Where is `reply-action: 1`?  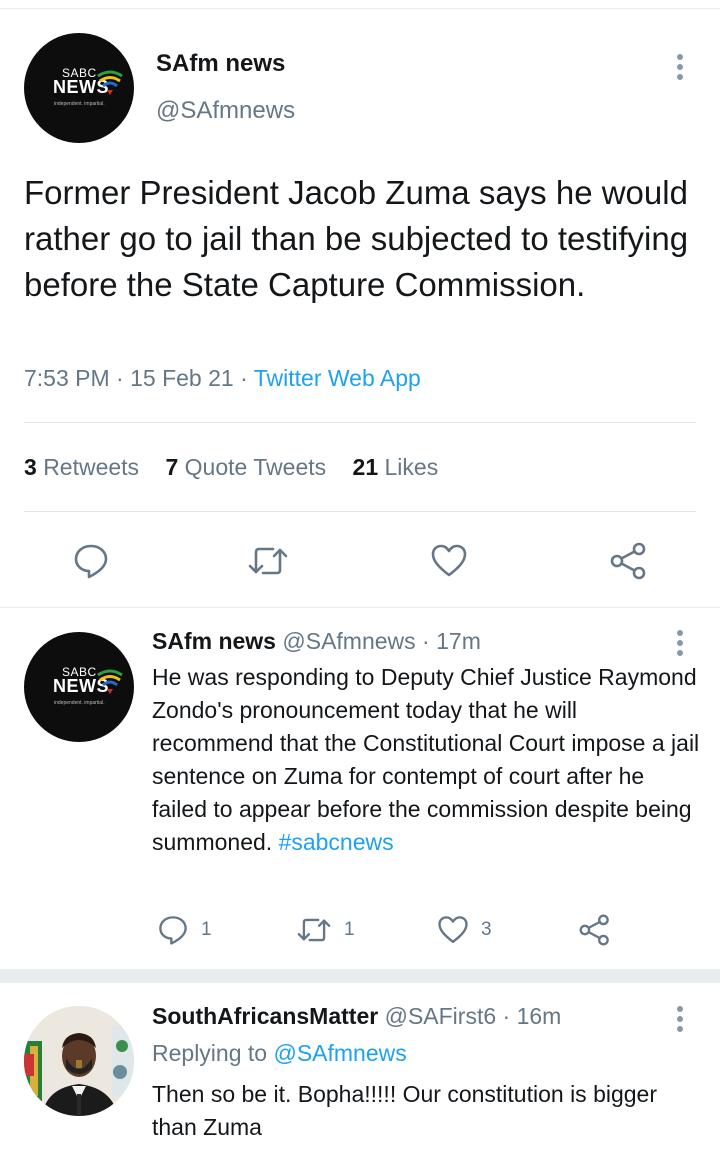 reply-action: 1 is located at coordinates (184, 930).